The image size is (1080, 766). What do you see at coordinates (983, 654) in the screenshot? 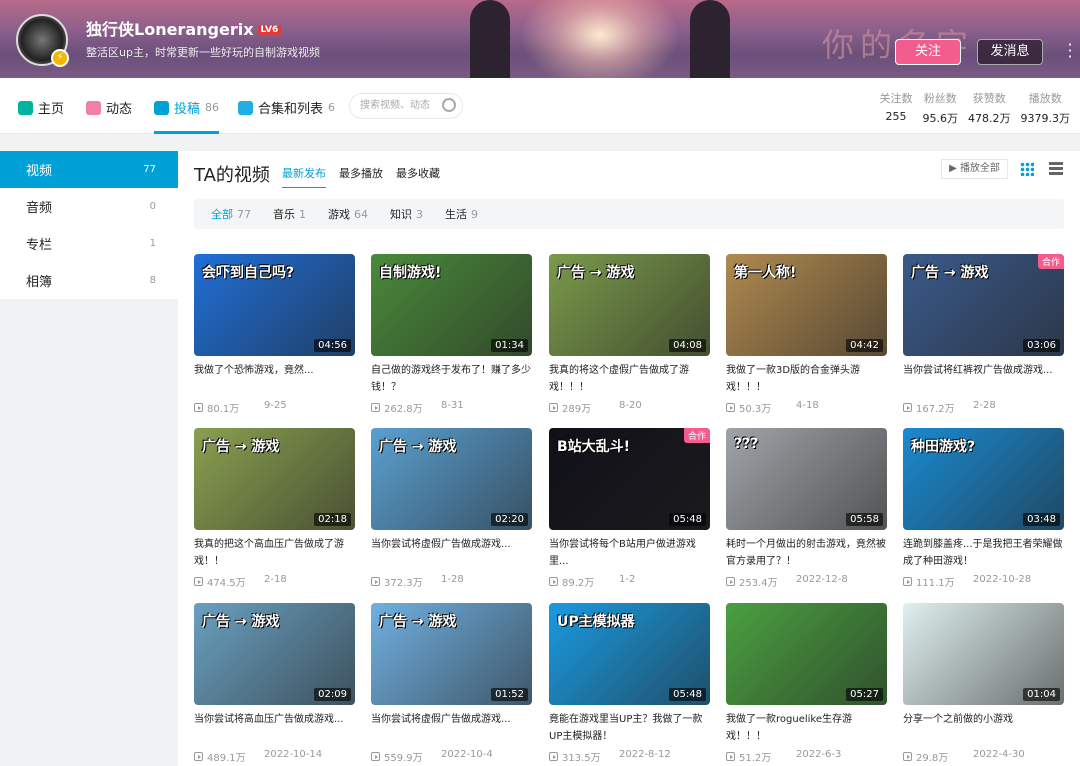
I see `video-thumbnail: 01:04` at bounding box center [983, 654].